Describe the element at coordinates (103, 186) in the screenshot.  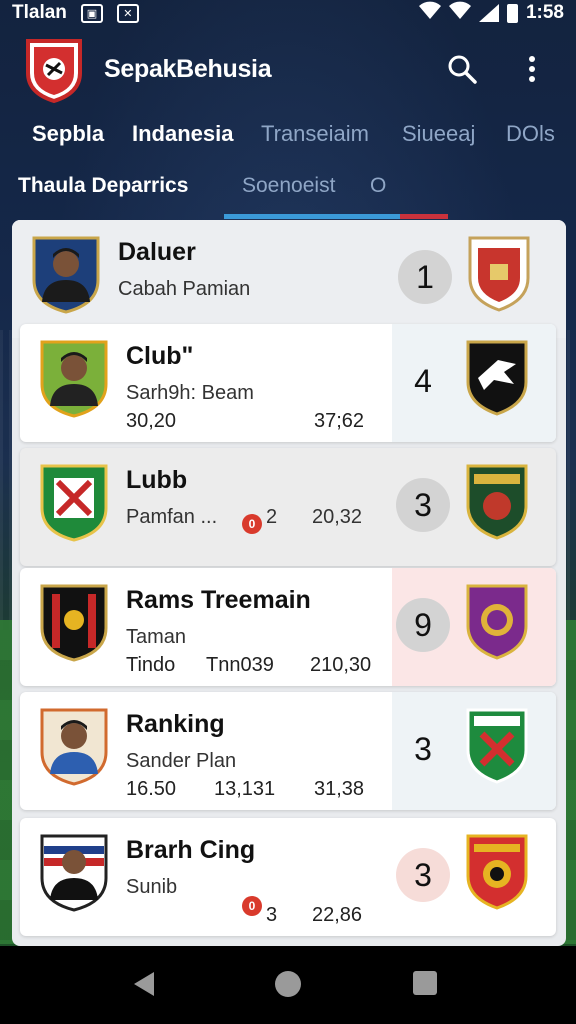
I see `tab-thaula-deparrics: Thaula Deparrics` at that location.